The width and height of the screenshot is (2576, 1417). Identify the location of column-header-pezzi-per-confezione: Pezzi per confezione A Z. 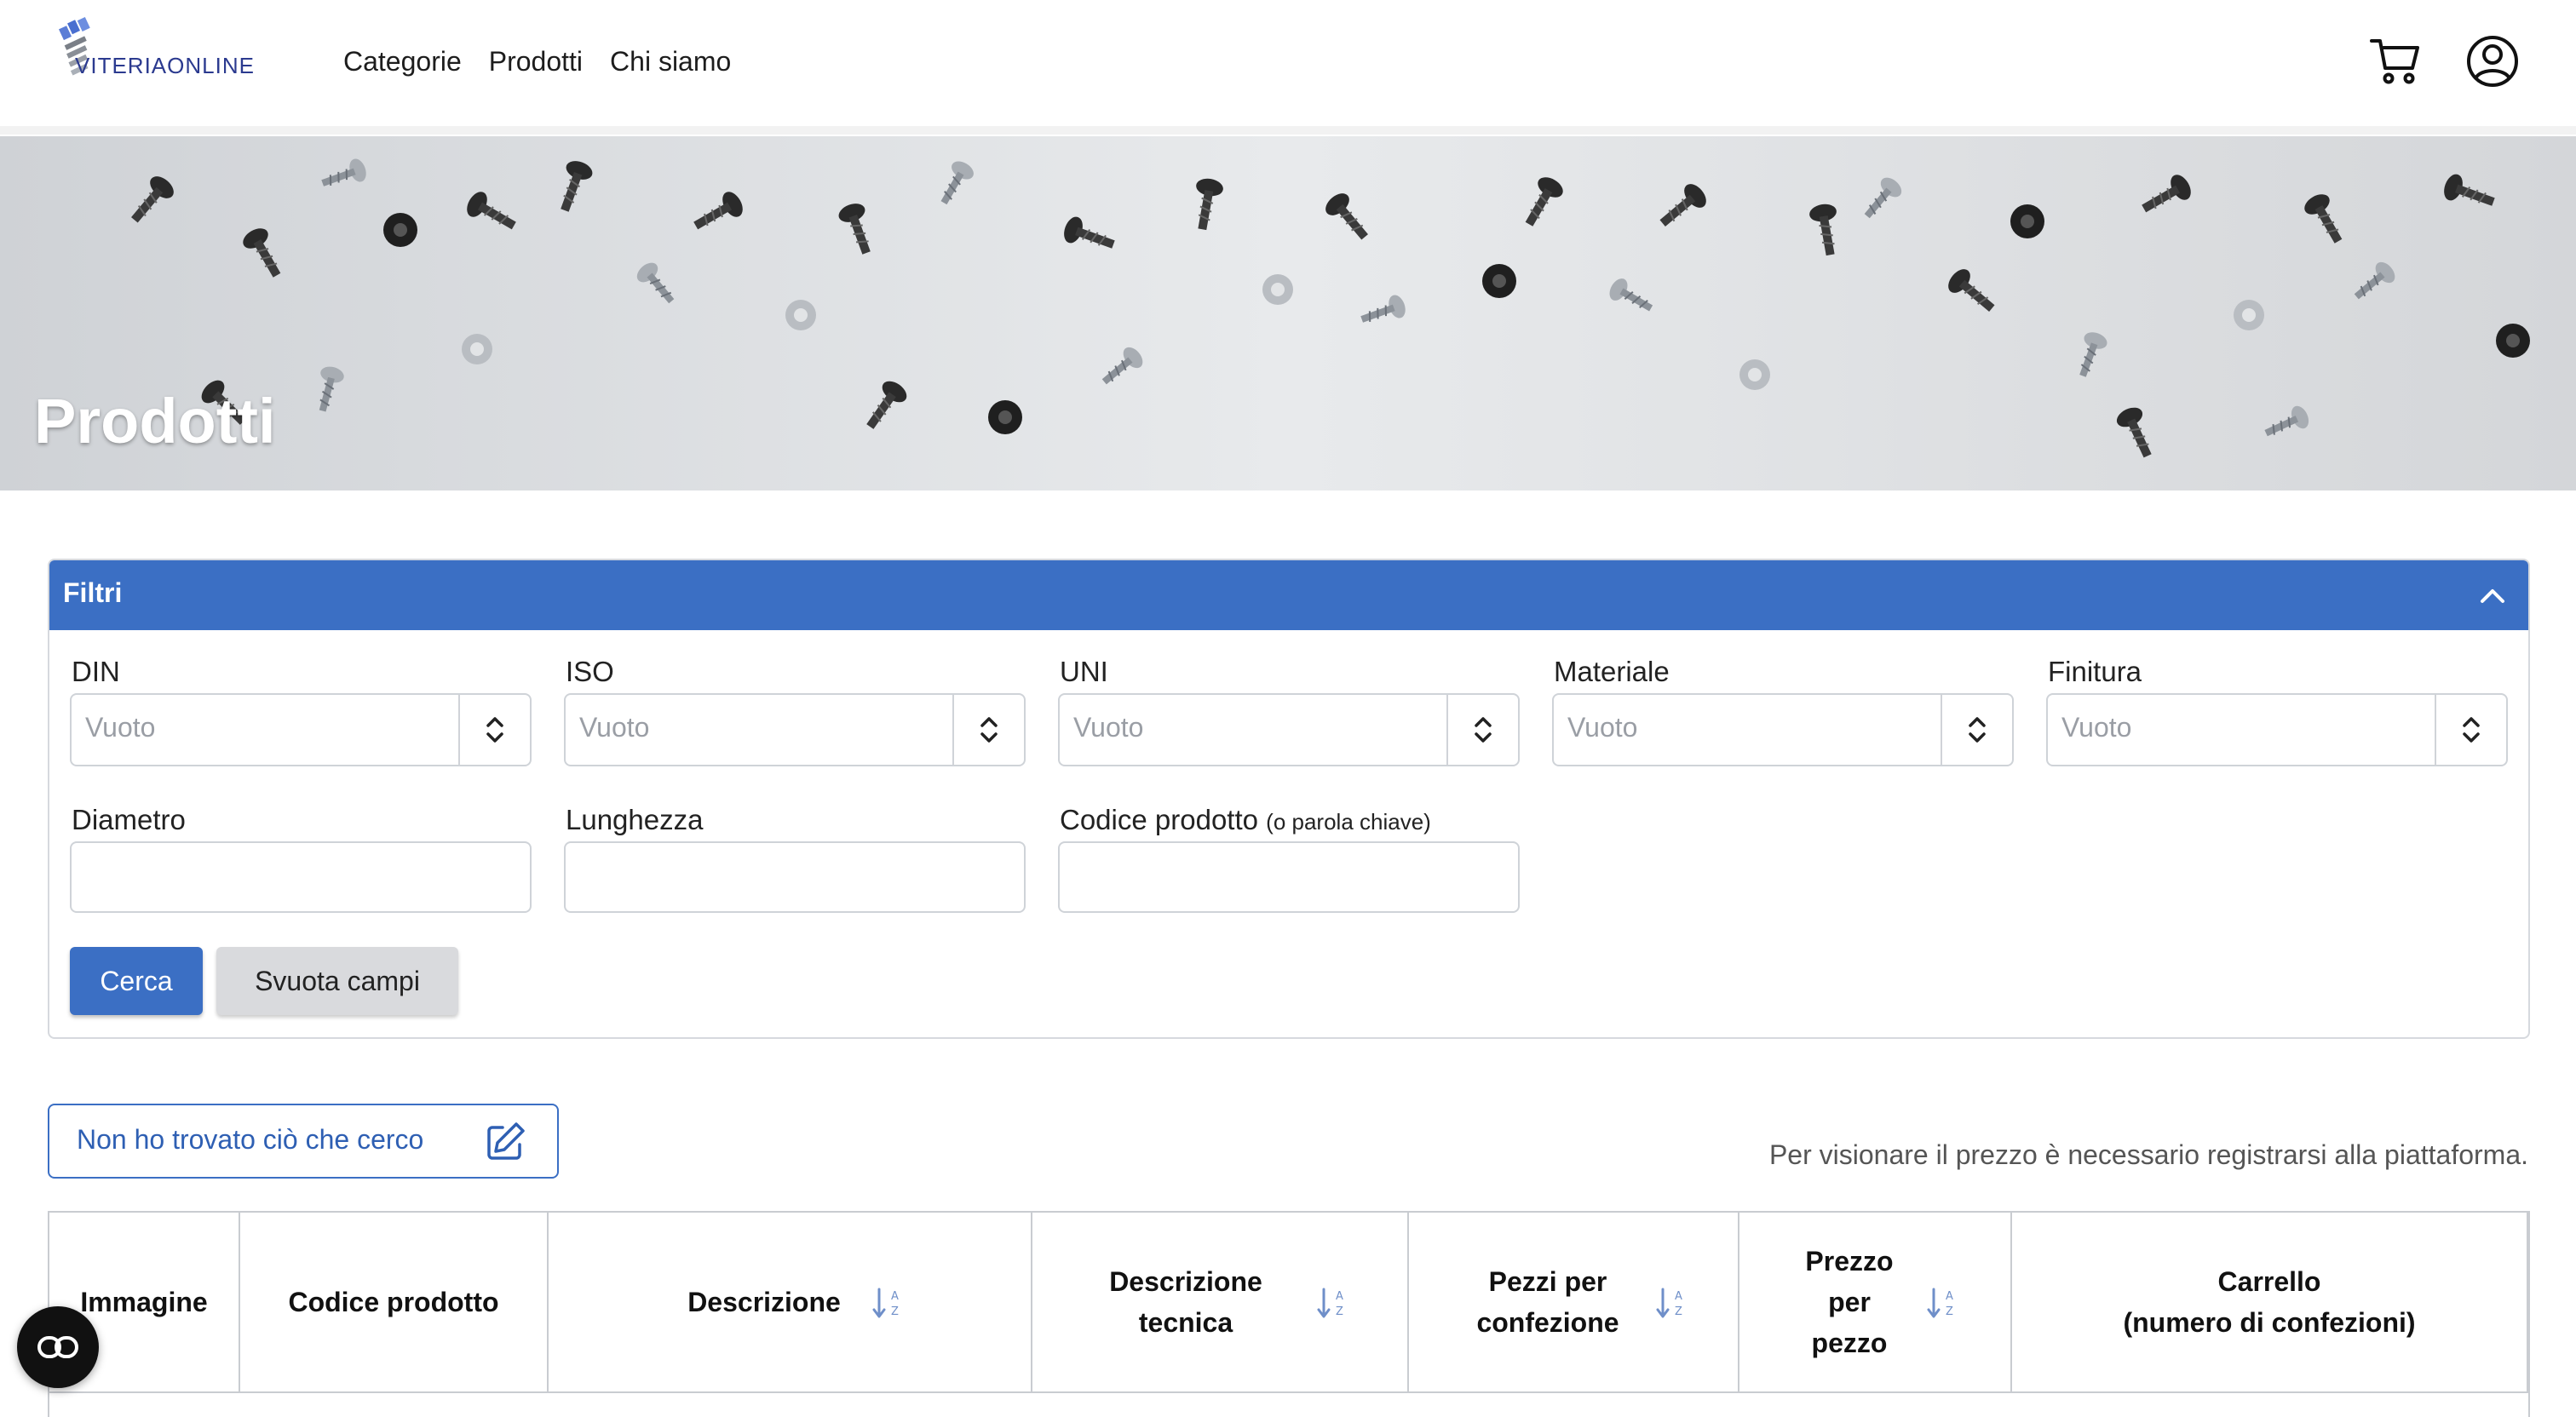
(1574, 1302).